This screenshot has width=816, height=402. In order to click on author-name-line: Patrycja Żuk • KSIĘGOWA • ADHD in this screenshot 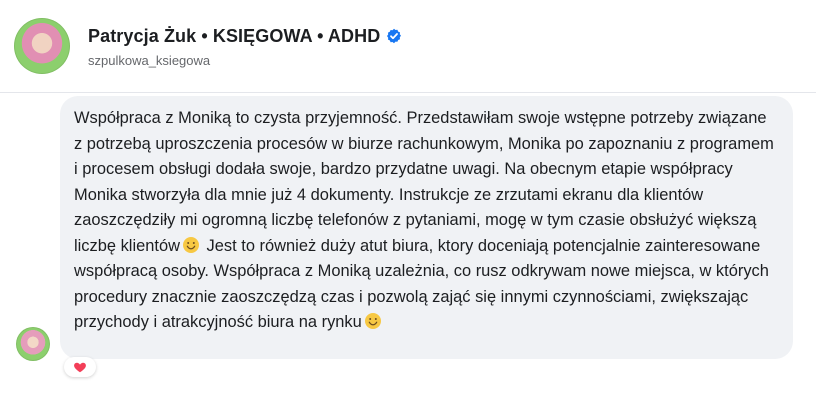, I will do `click(245, 36)`.